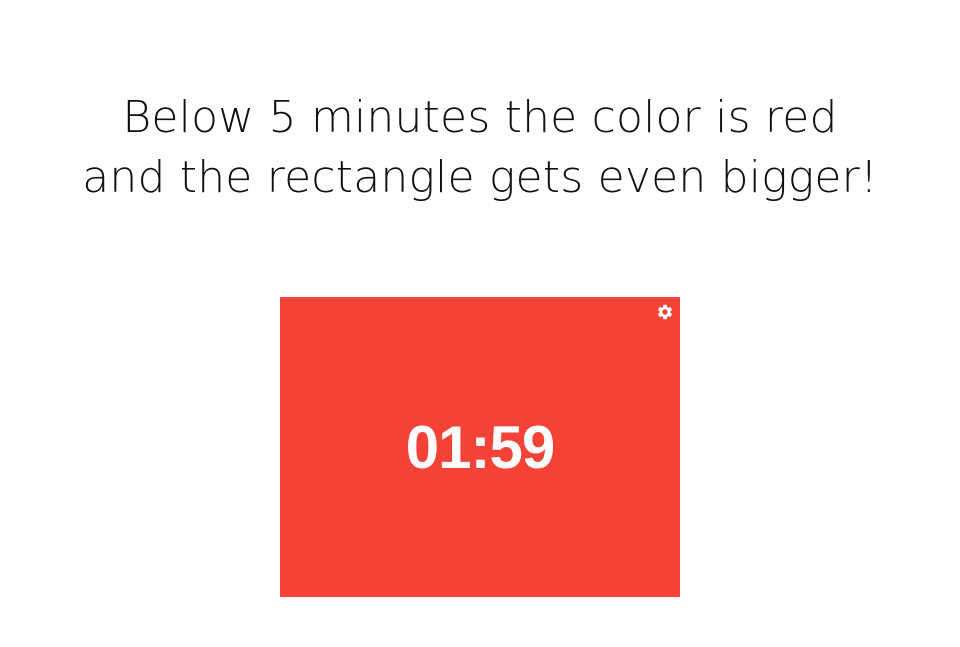 This screenshot has width=960, height=647. What do you see at coordinates (480, 117) in the screenshot?
I see `headline-line-1: Below 5 minutes the color is red` at bounding box center [480, 117].